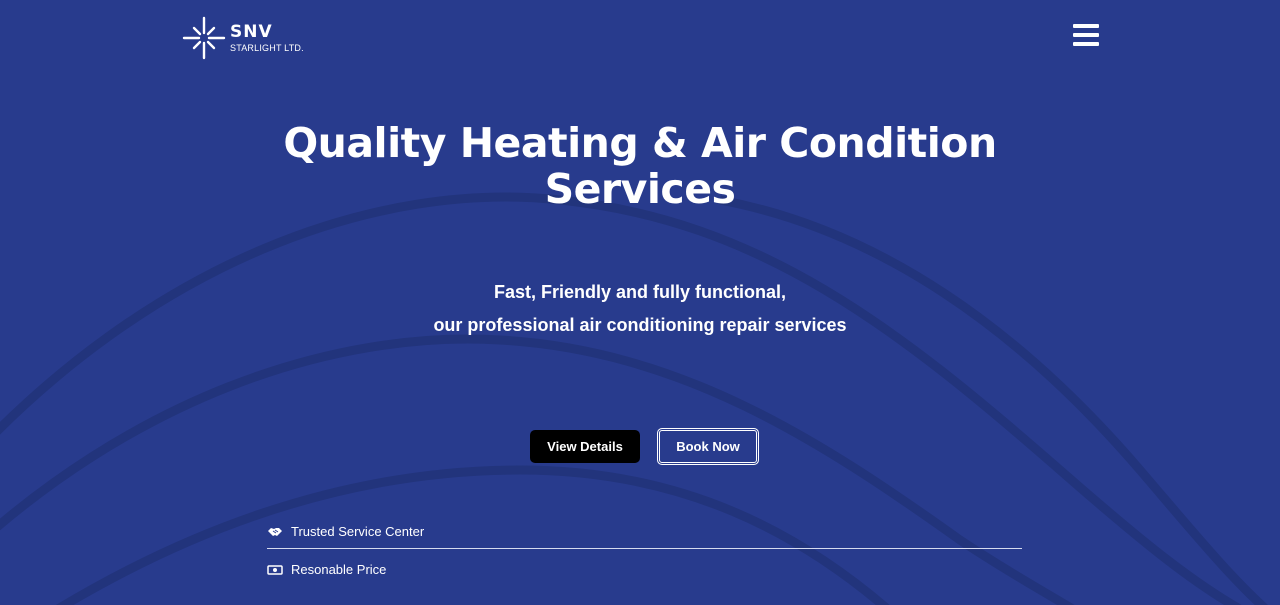  I want to click on book-now-button: Book Now, so click(708, 446).